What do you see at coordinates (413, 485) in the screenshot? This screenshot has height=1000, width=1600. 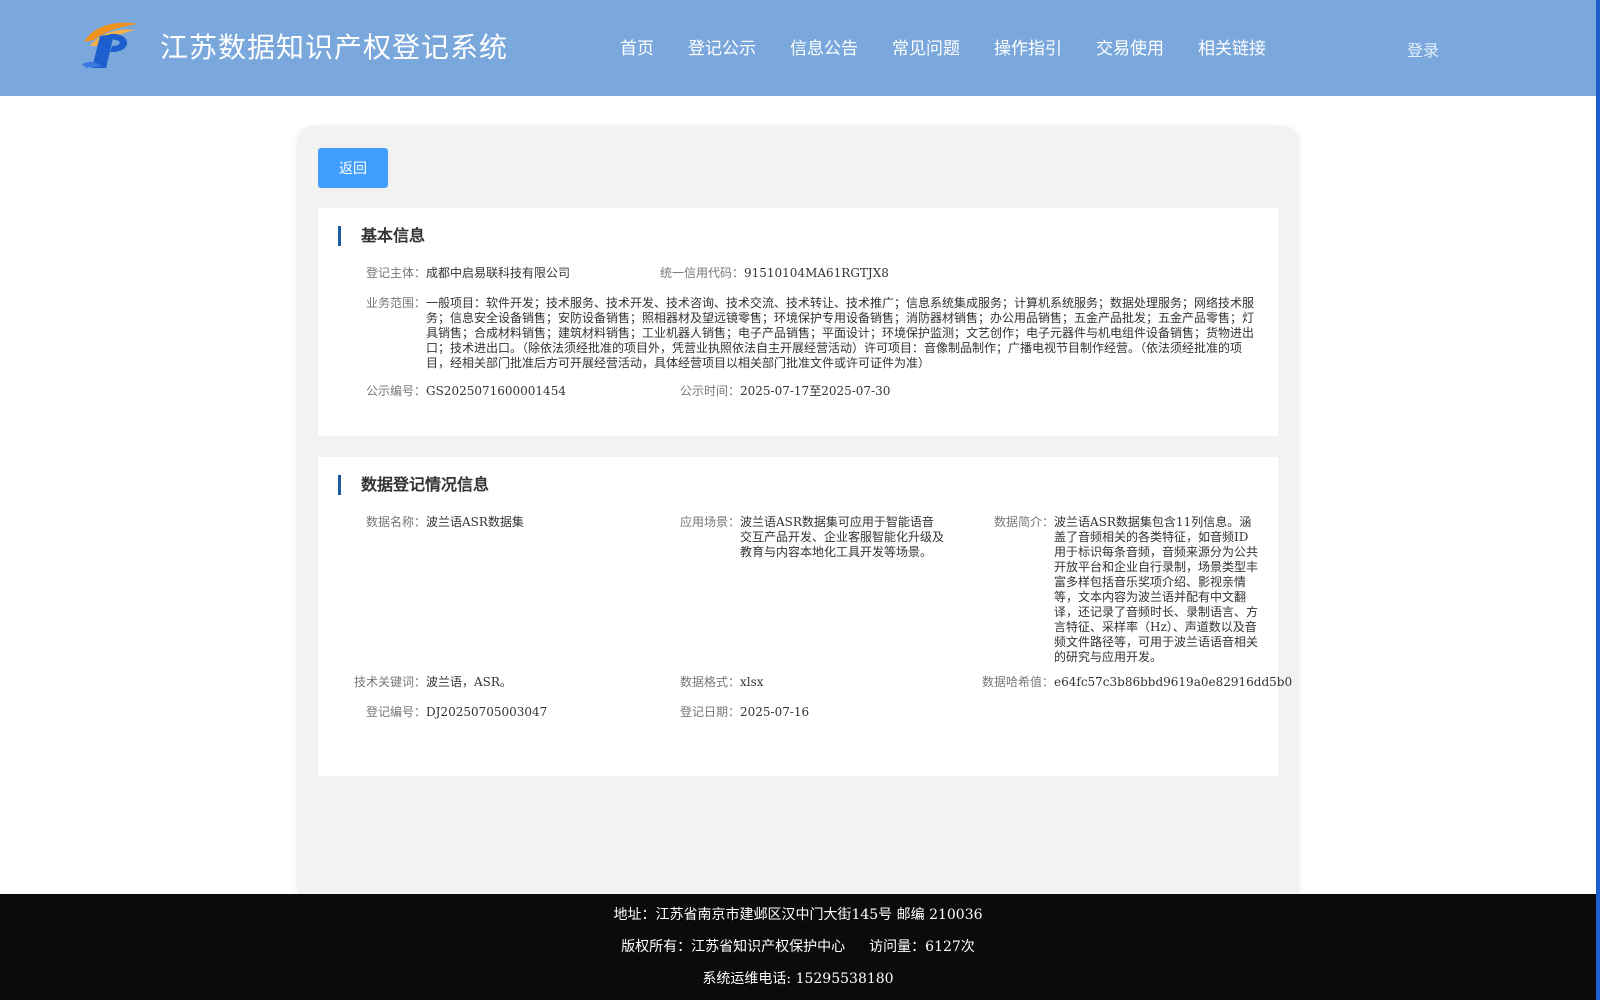 I see `data-registration-title: 数据登记情况信息` at bounding box center [413, 485].